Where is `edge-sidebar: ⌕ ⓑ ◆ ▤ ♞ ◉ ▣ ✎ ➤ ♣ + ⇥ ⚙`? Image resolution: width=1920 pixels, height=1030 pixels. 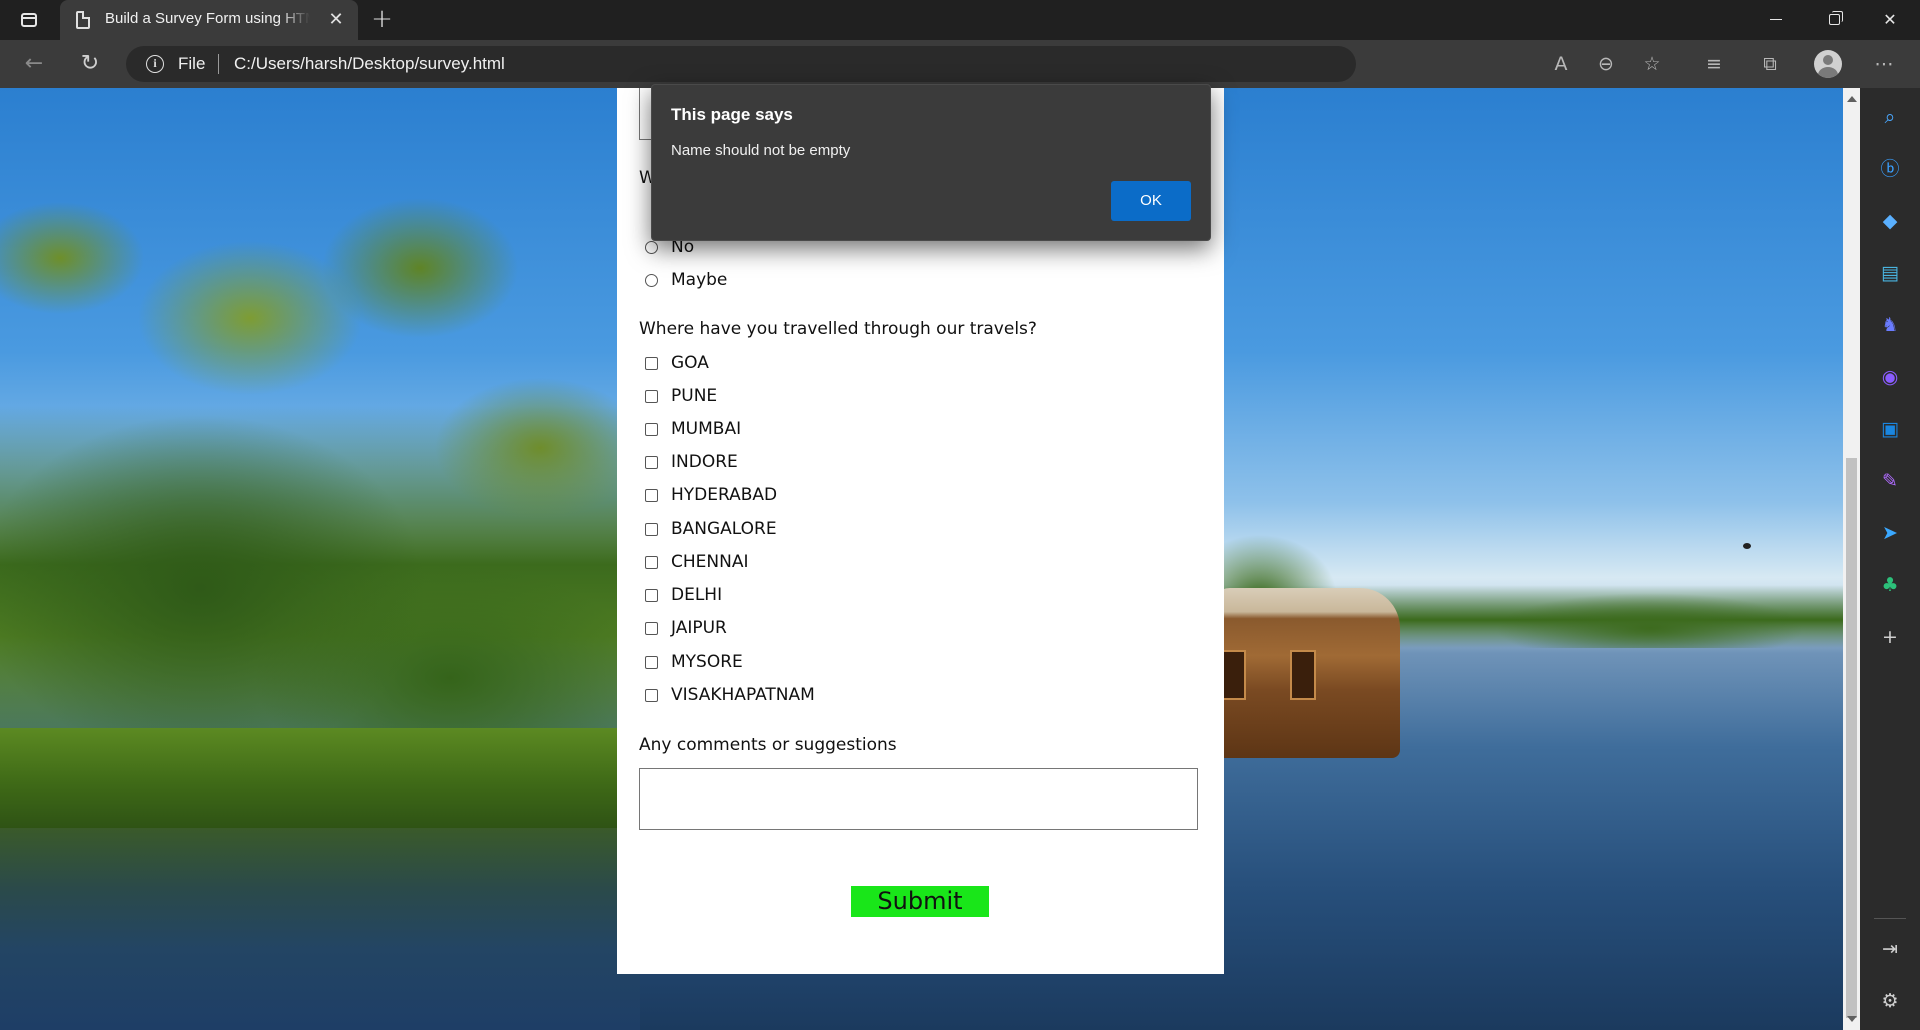
edge-sidebar: ⌕ ⓑ ◆ ▤ ♞ ◉ ▣ ✎ ➤ ♣ + ⇥ ⚙ is located at coordinates (1890, 559).